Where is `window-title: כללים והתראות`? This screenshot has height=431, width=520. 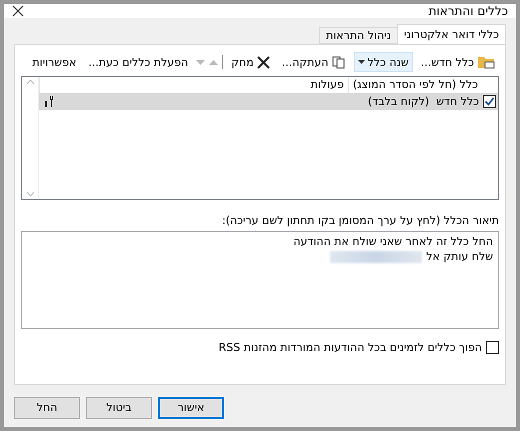
window-title: כללים והתראות is located at coordinates (468, 11).